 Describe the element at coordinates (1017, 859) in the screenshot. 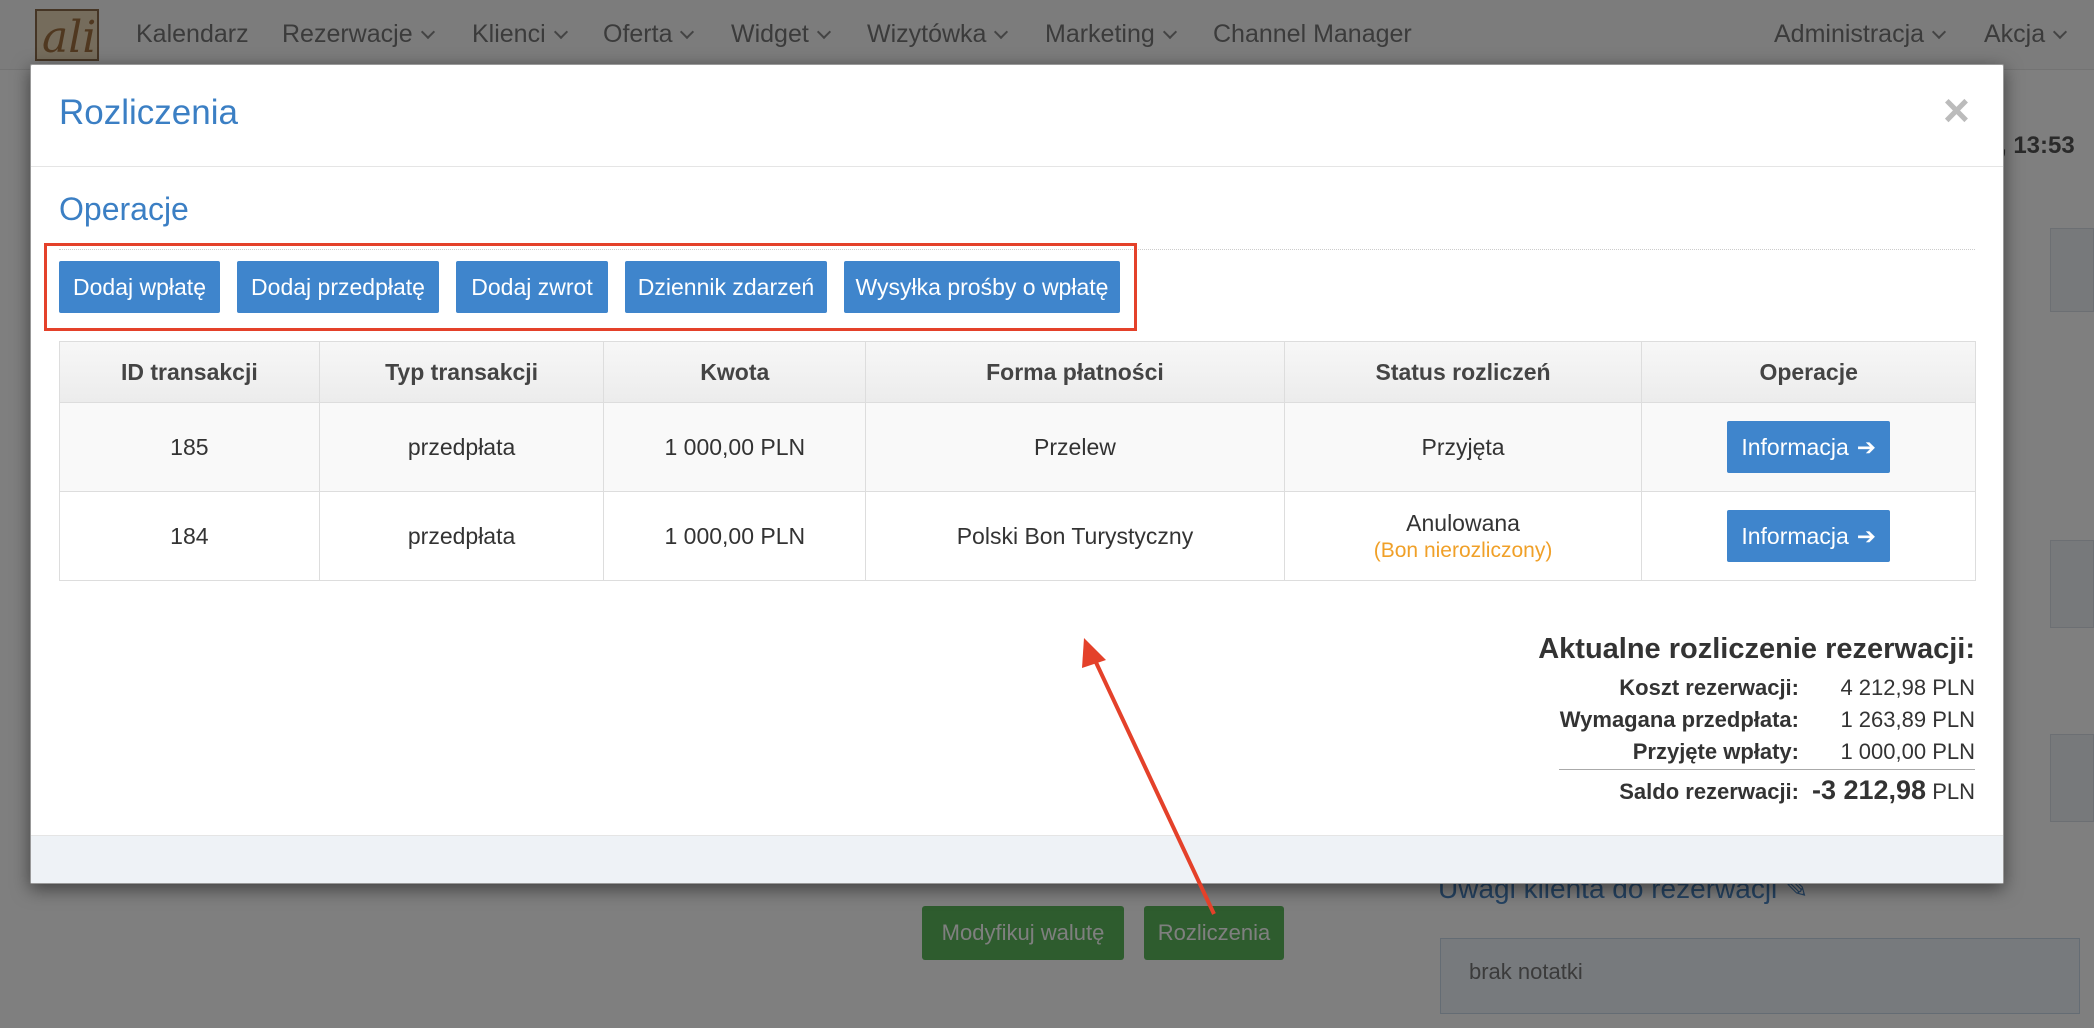

I see `modal-footer` at that location.